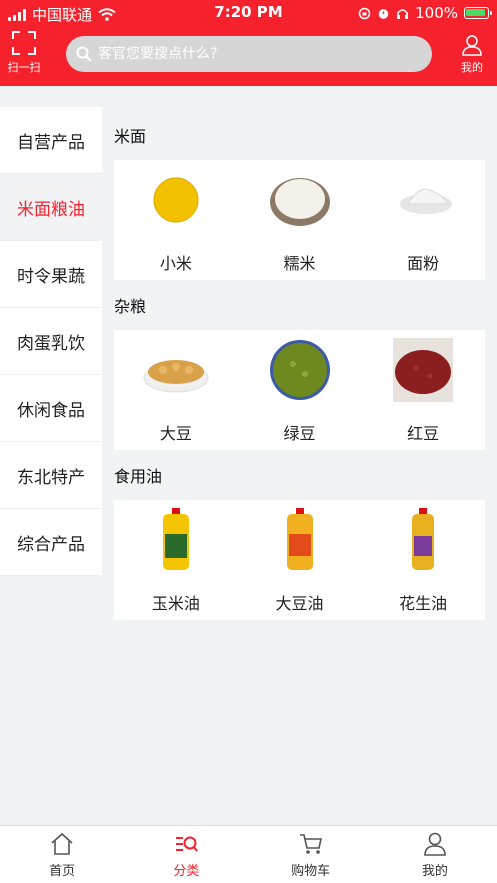 This screenshot has height=883, width=497. Describe the element at coordinates (51, 140) in the screenshot. I see `category-item: 自营产品` at that location.